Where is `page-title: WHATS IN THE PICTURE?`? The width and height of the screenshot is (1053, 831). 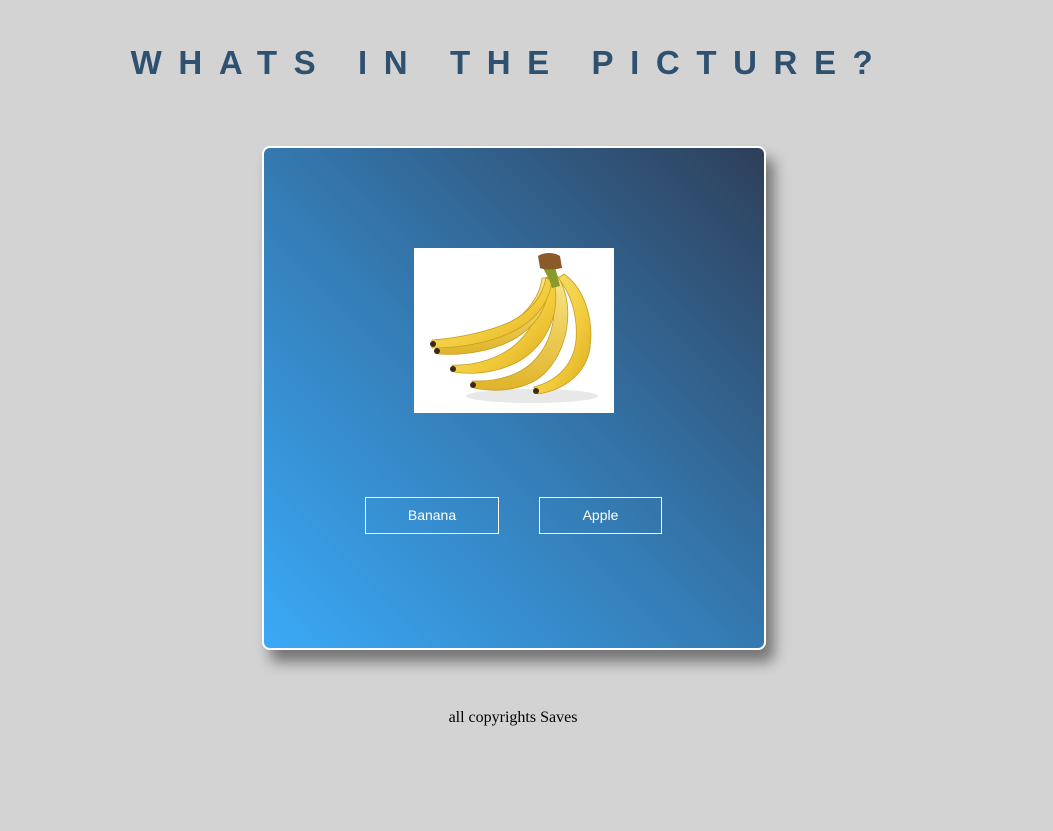
page-title: WHATS IN THE PICTURE? is located at coordinates (510, 62).